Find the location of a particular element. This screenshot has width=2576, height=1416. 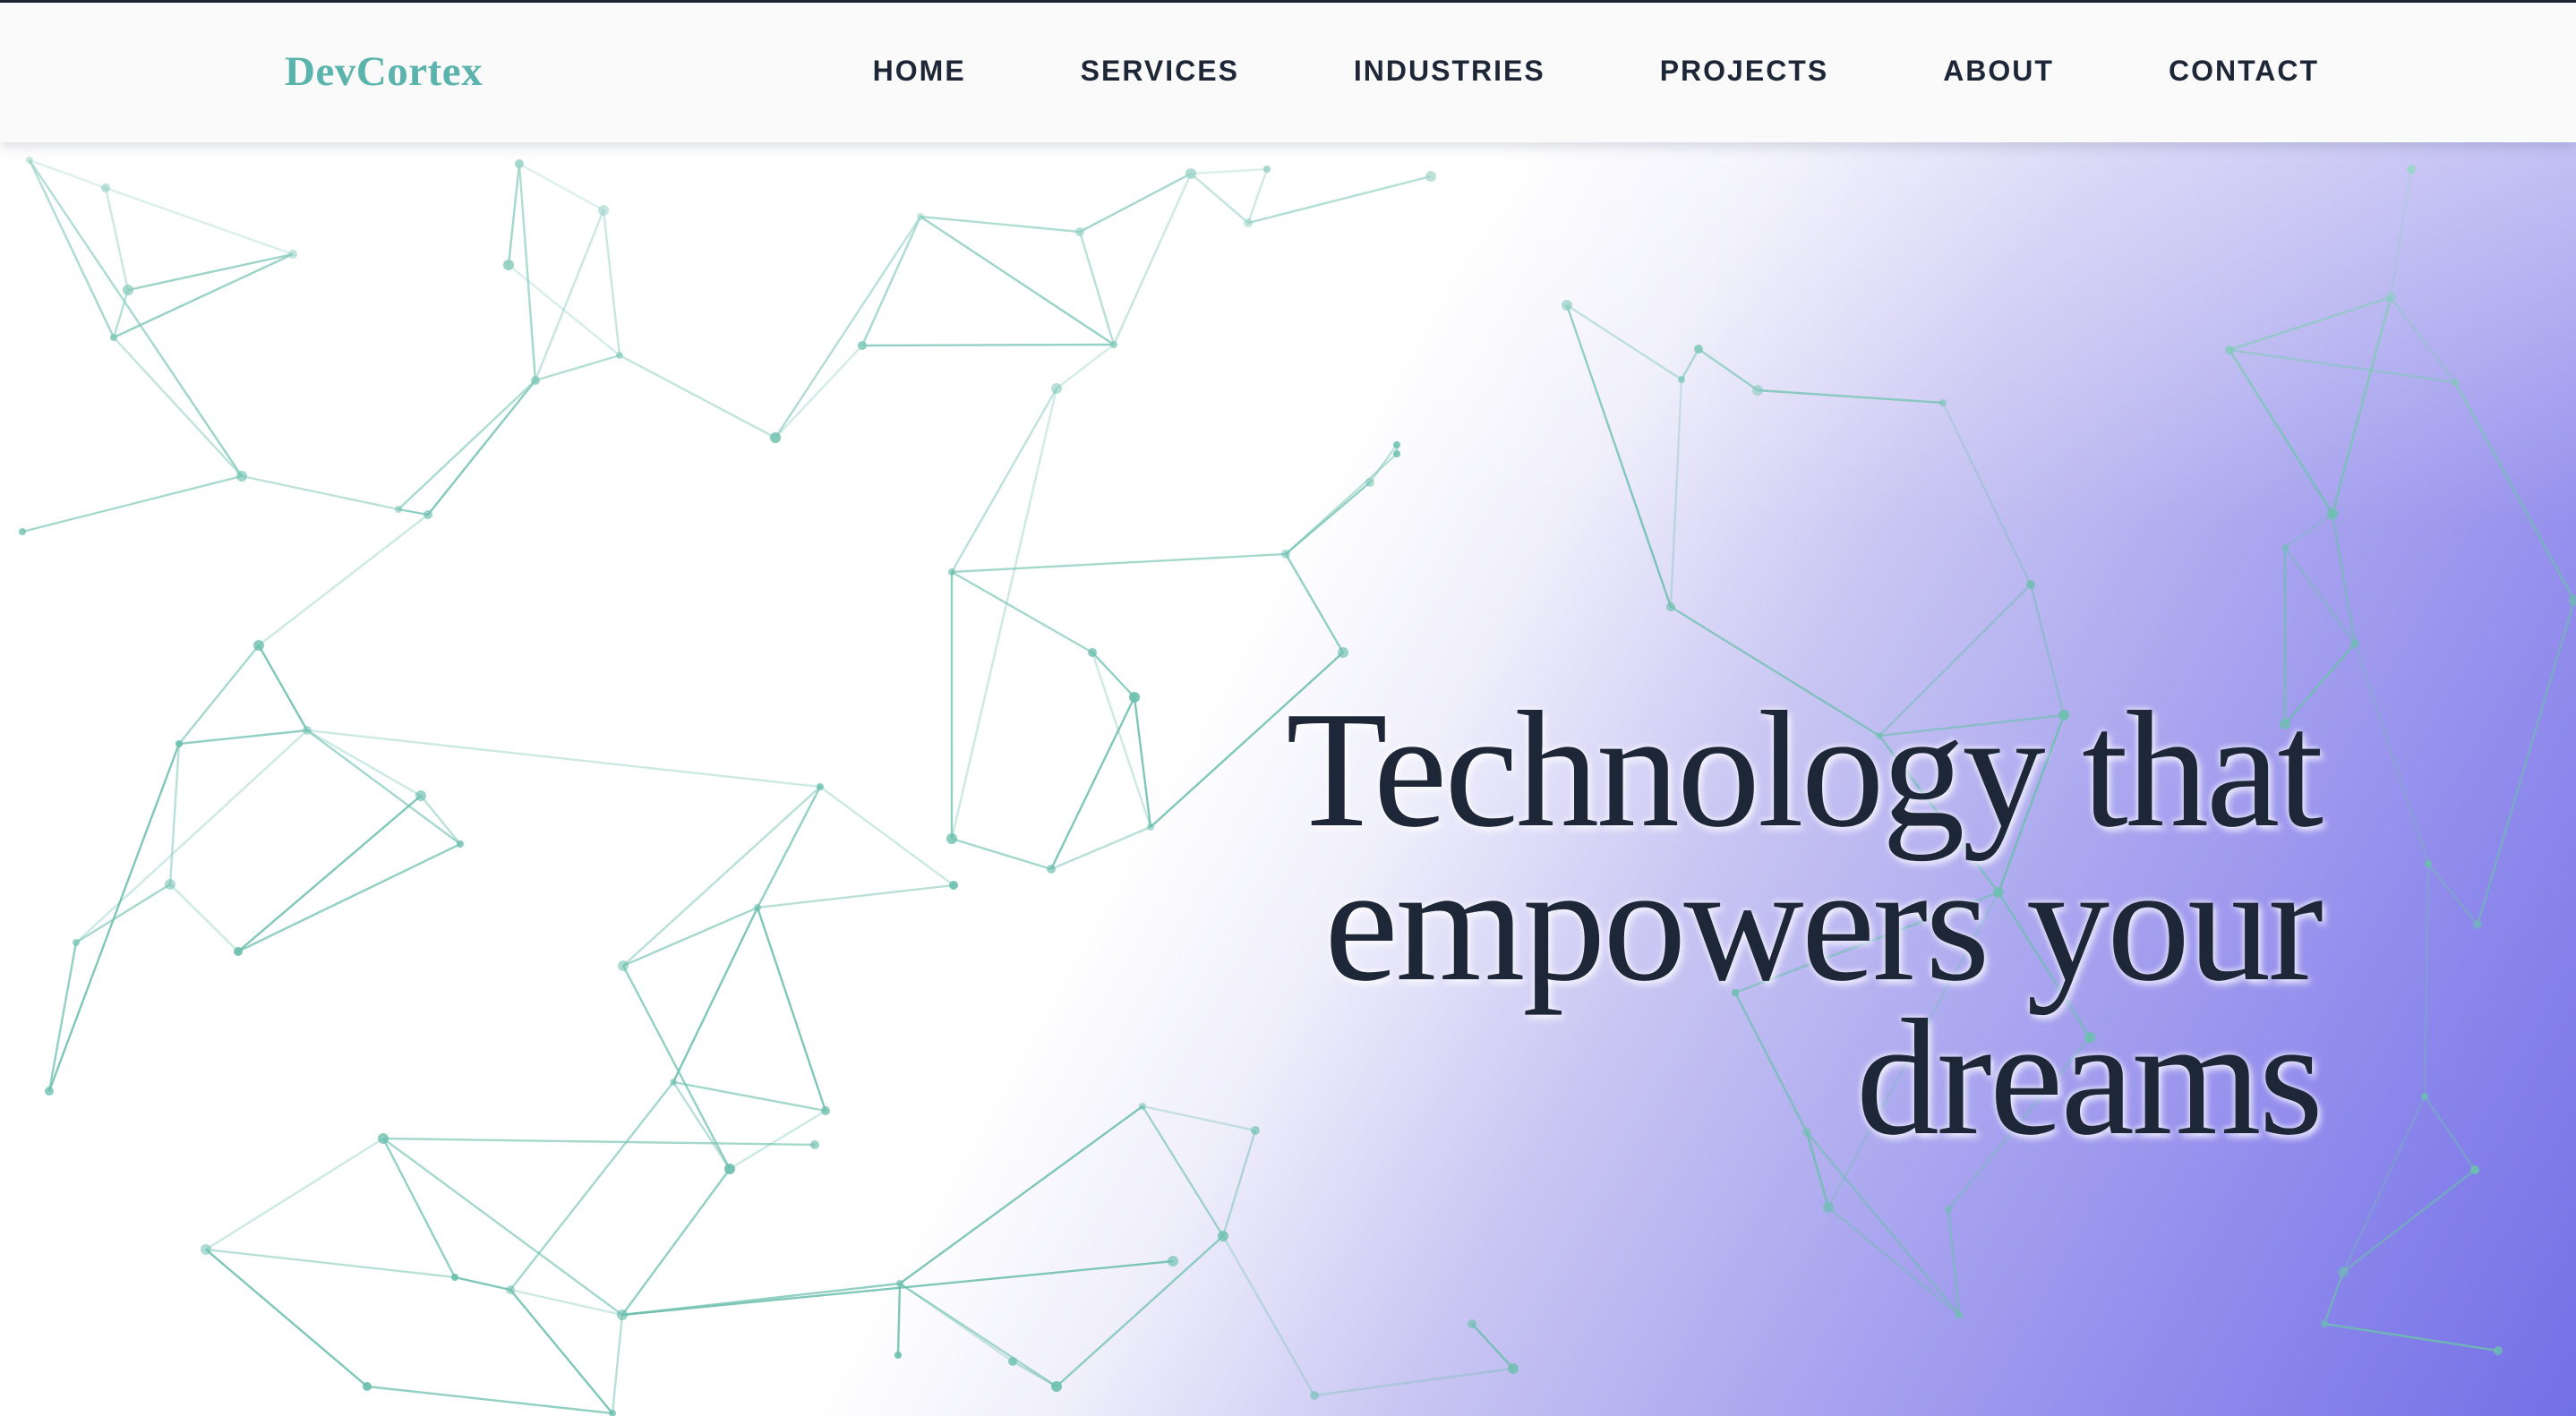

brand-logo: DevCortex is located at coordinates (384, 72).